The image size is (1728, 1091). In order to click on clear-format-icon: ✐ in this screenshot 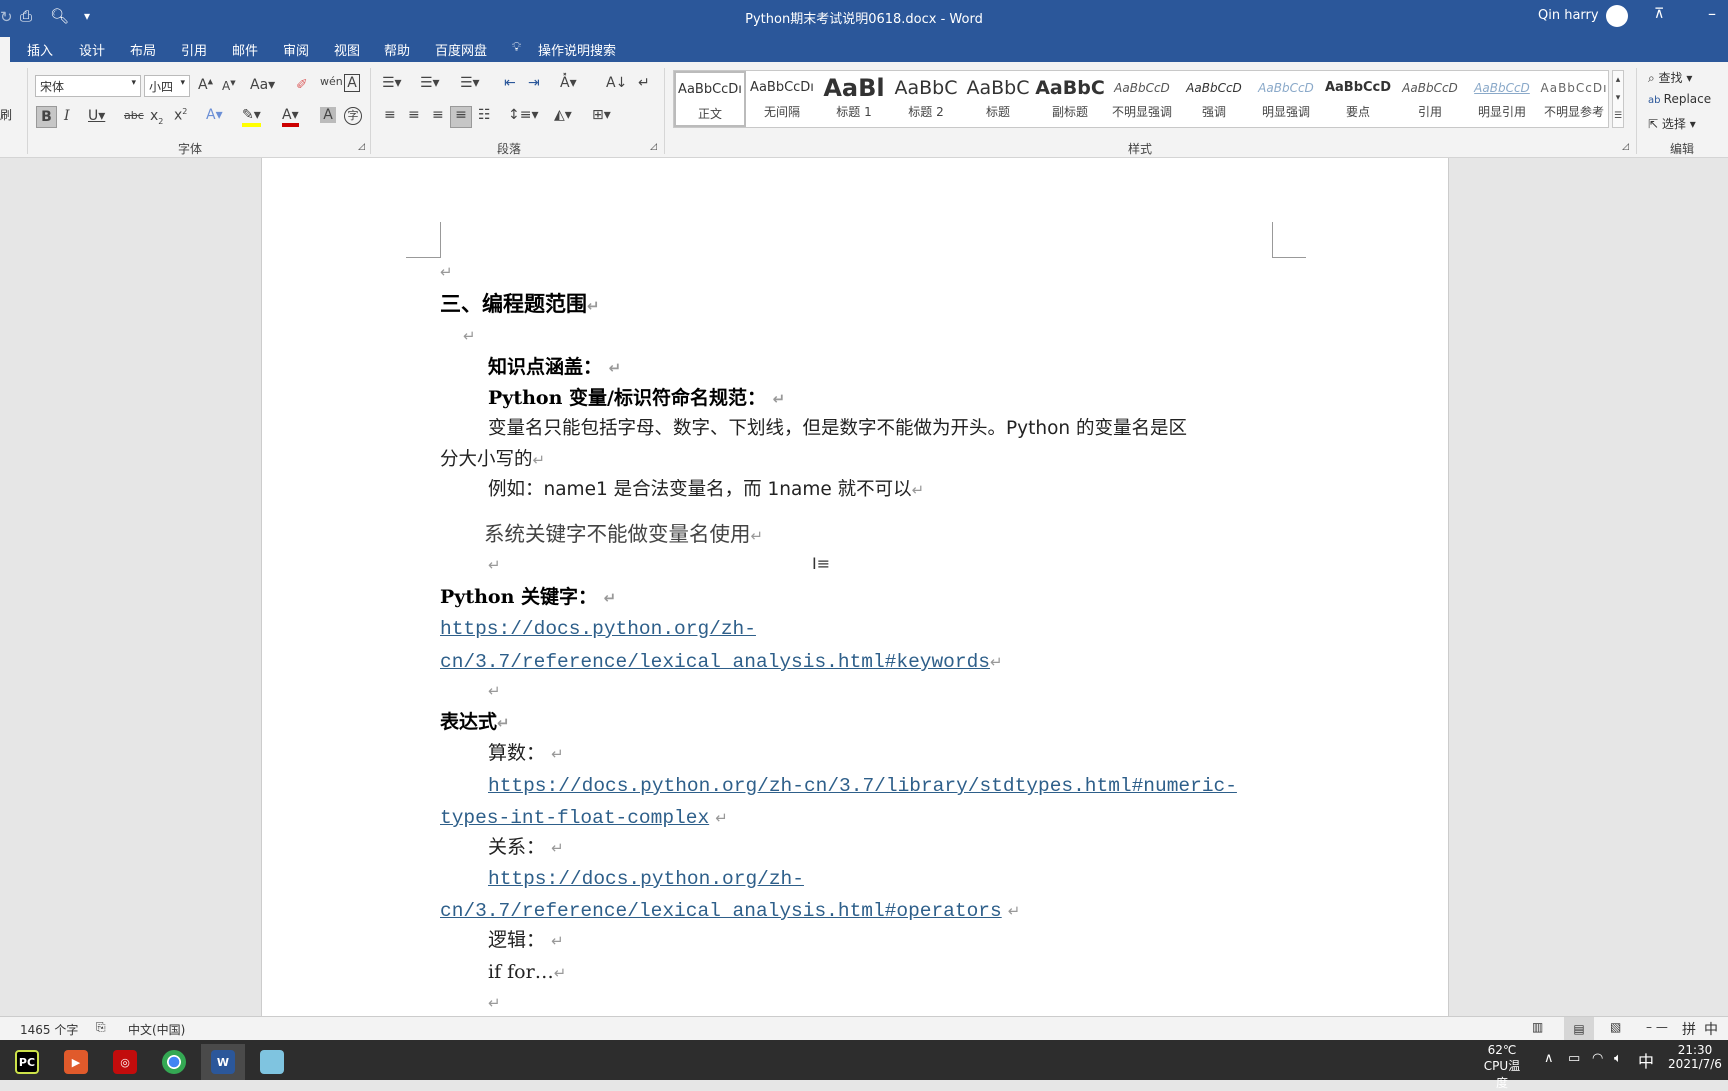, I will do `click(302, 85)`.